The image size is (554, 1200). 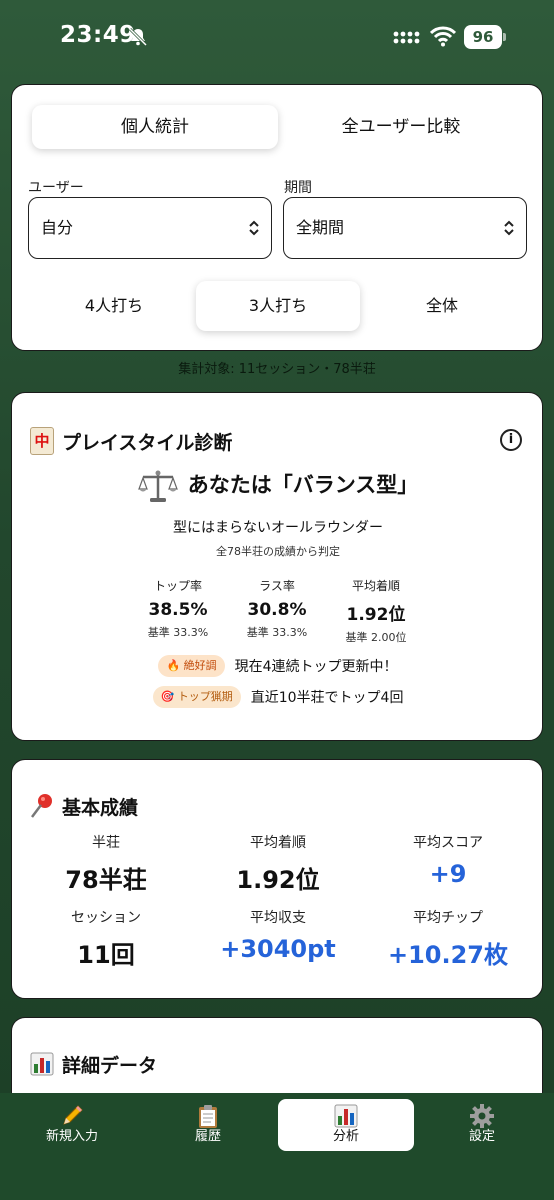 I want to click on tab-analysis: 分析, so click(x=346, y=1125).